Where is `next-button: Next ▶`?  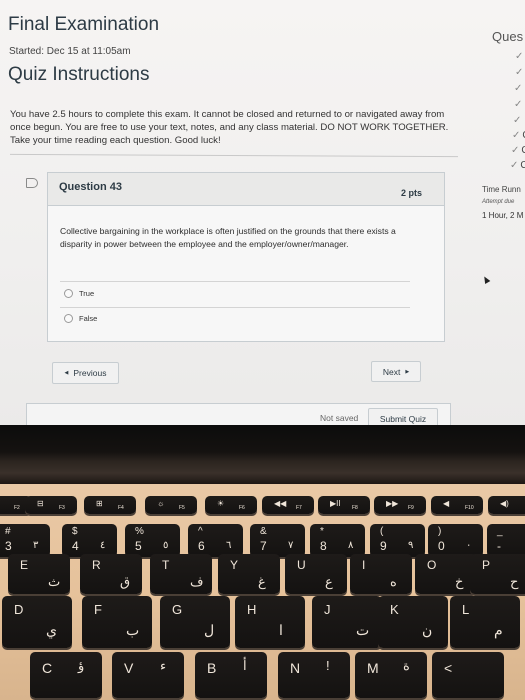
next-button: Next ▶ is located at coordinates (396, 371).